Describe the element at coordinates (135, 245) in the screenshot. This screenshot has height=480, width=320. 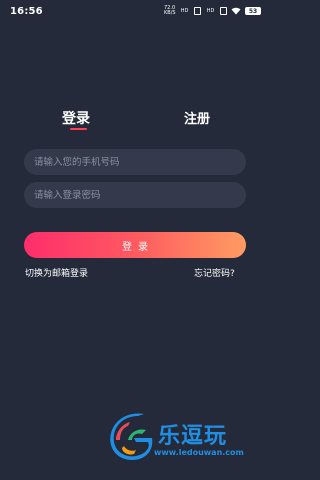
I see `login-button: 登录` at that location.